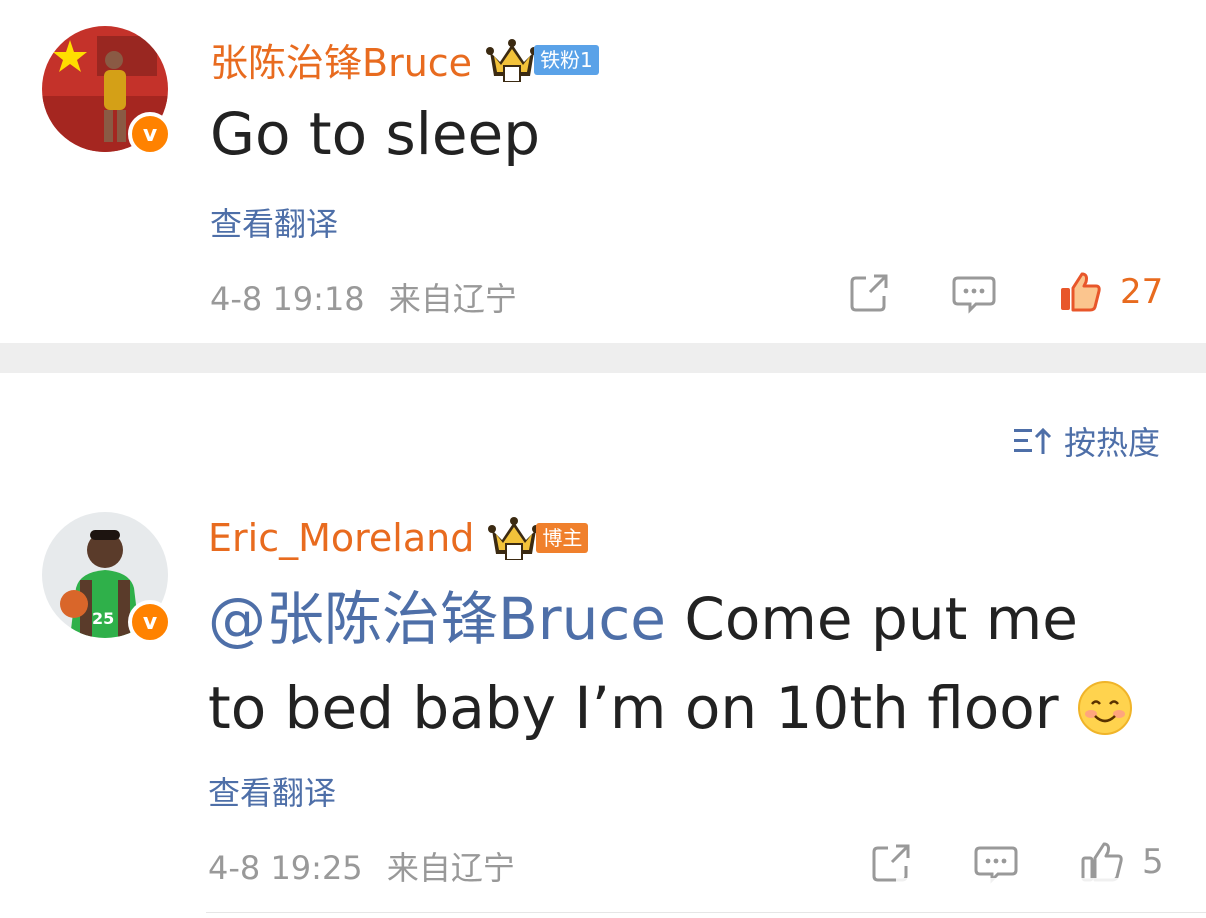 This screenshot has height=918, width=1206. What do you see at coordinates (566, 59) in the screenshot?
I see `fan-badge: 铁粉1` at bounding box center [566, 59].